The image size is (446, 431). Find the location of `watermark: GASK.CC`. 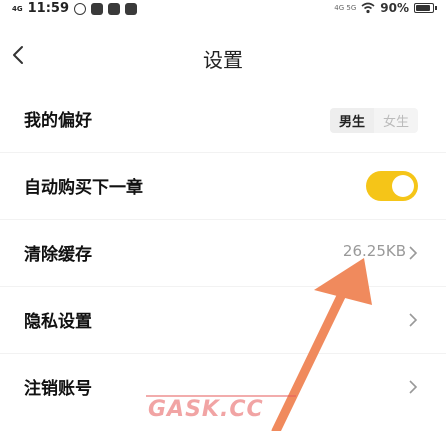

watermark: GASK.CC is located at coordinates (206, 409).